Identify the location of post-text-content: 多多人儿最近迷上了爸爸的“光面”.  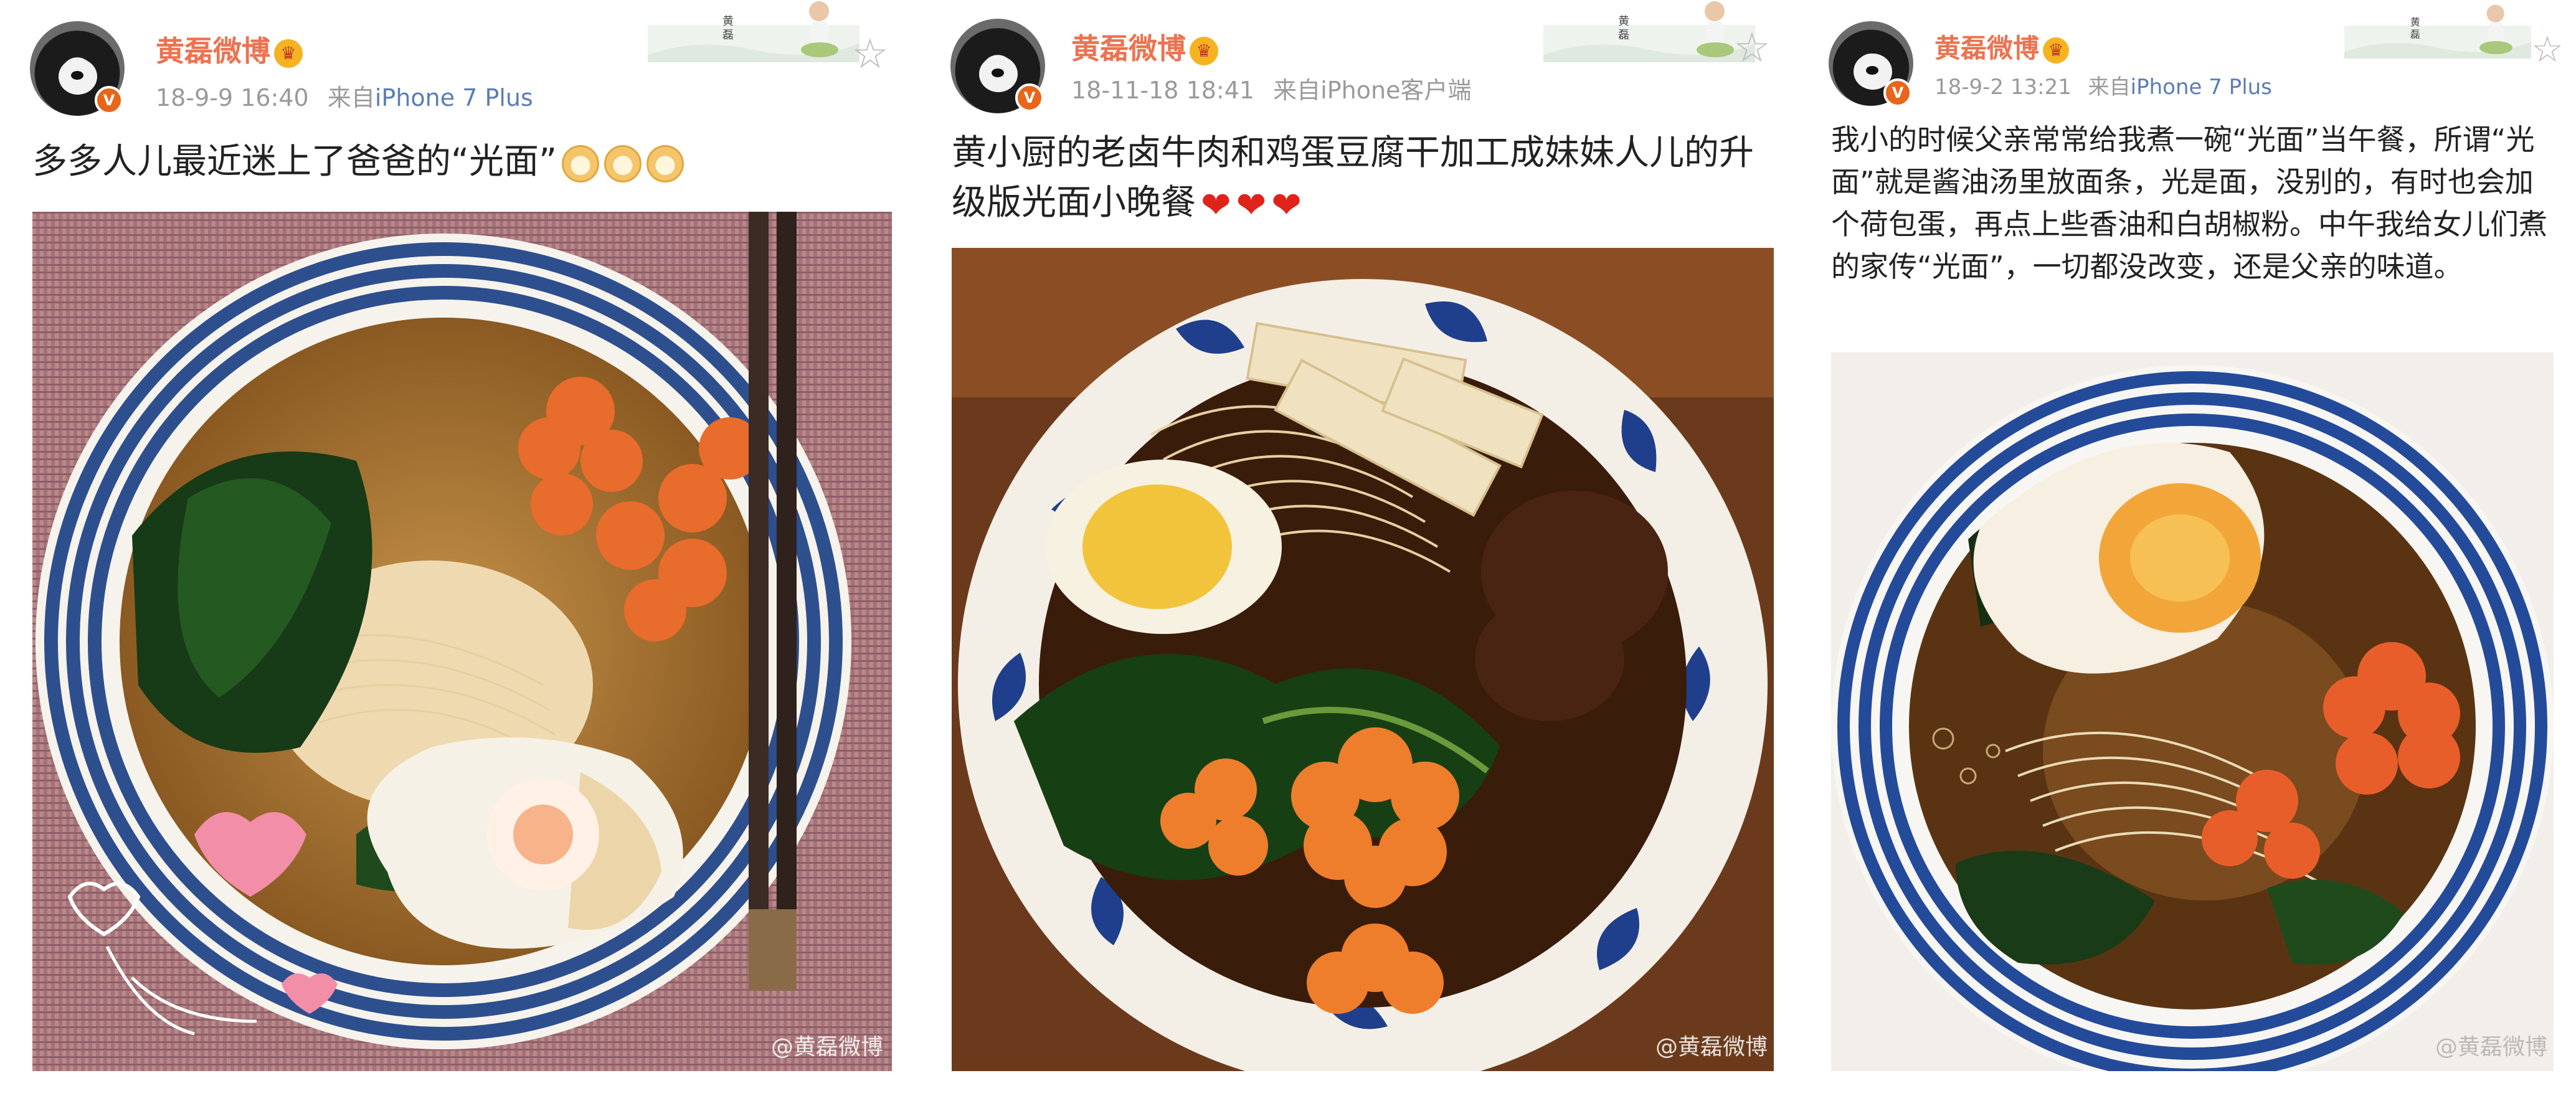
(295, 162).